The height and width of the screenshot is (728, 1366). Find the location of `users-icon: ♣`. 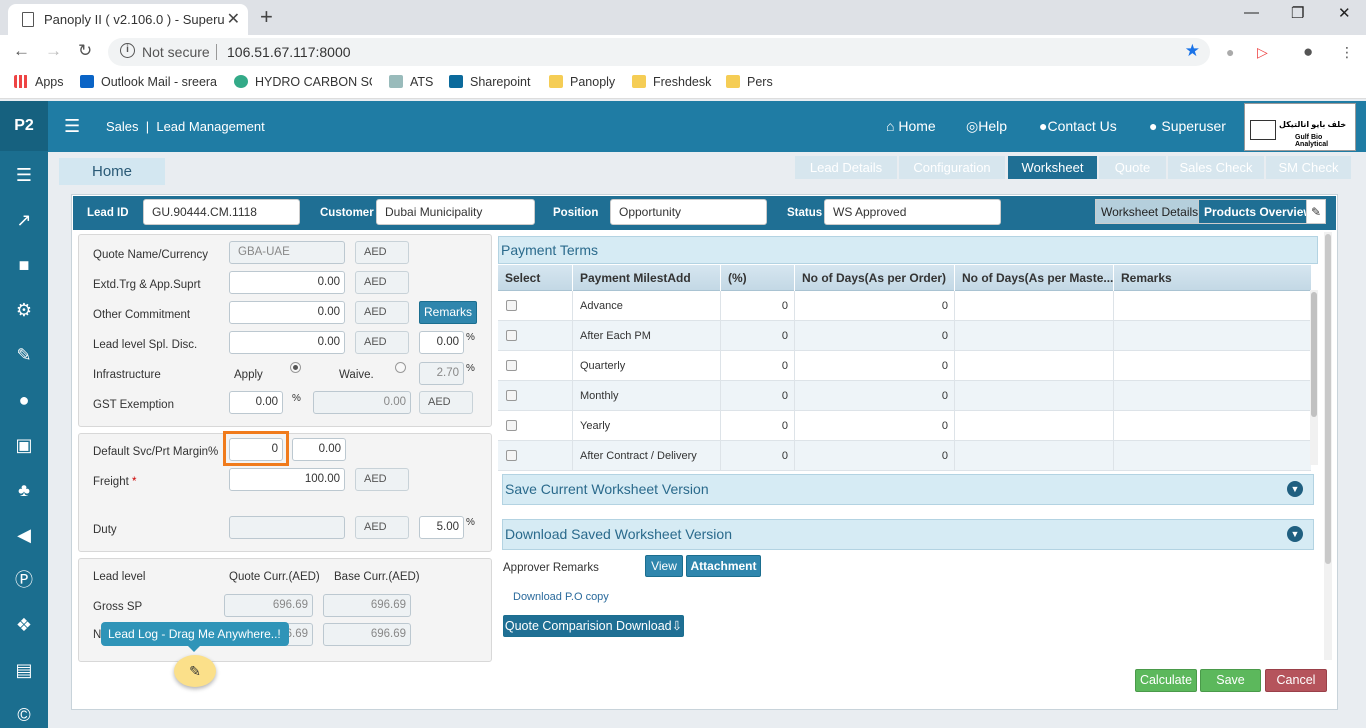

users-icon: ♣ is located at coordinates (24, 490).